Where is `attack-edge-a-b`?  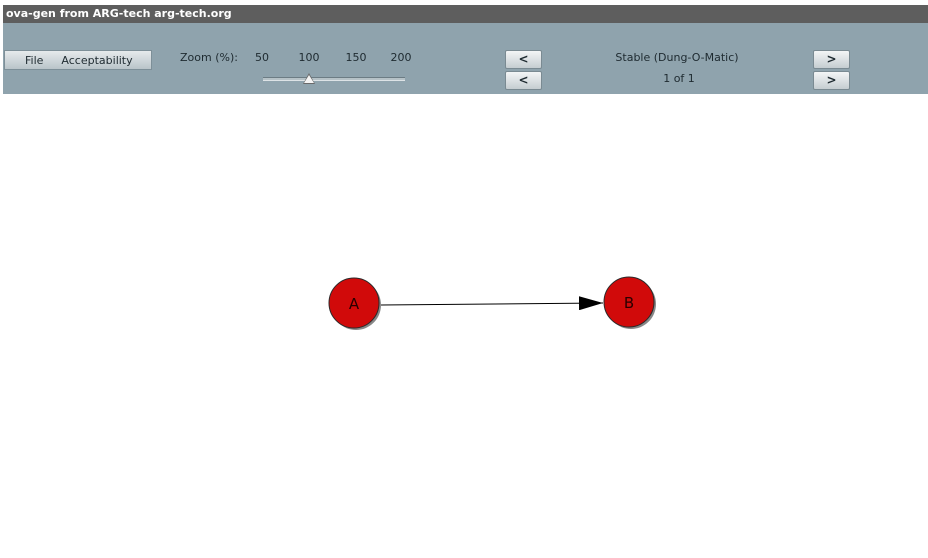
attack-edge-a-b is located at coordinates (491, 303).